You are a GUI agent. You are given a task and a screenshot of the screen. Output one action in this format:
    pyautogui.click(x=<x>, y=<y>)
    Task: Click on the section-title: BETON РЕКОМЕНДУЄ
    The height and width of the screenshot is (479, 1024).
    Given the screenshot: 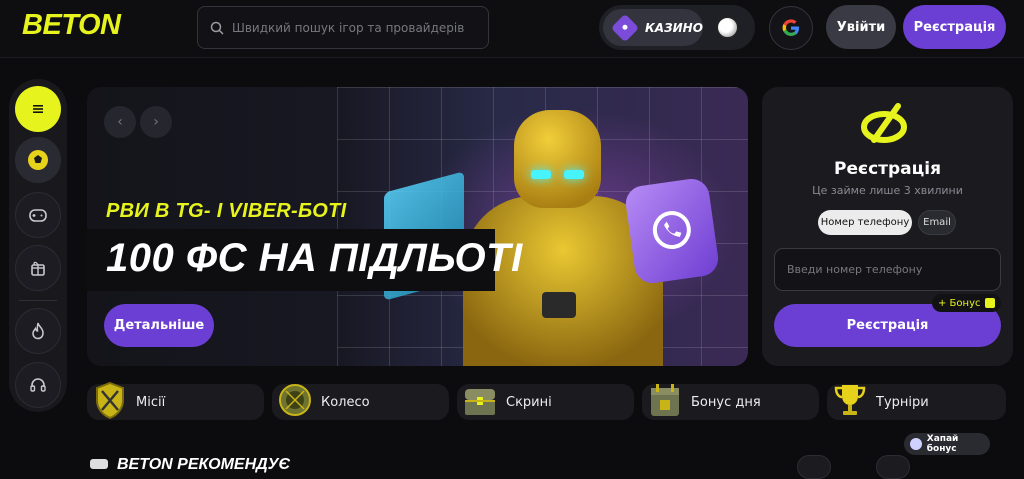 What is the action you would take?
    pyautogui.click(x=204, y=464)
    